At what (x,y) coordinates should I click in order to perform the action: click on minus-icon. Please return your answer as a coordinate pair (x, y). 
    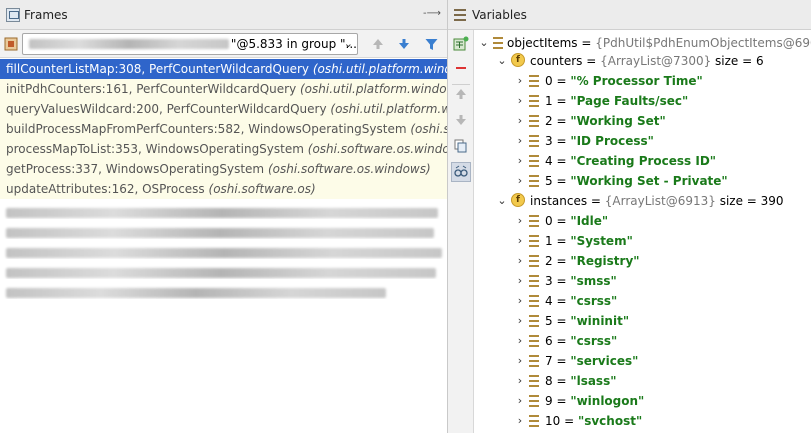
    Looking at the image, I should click on (461, 68).